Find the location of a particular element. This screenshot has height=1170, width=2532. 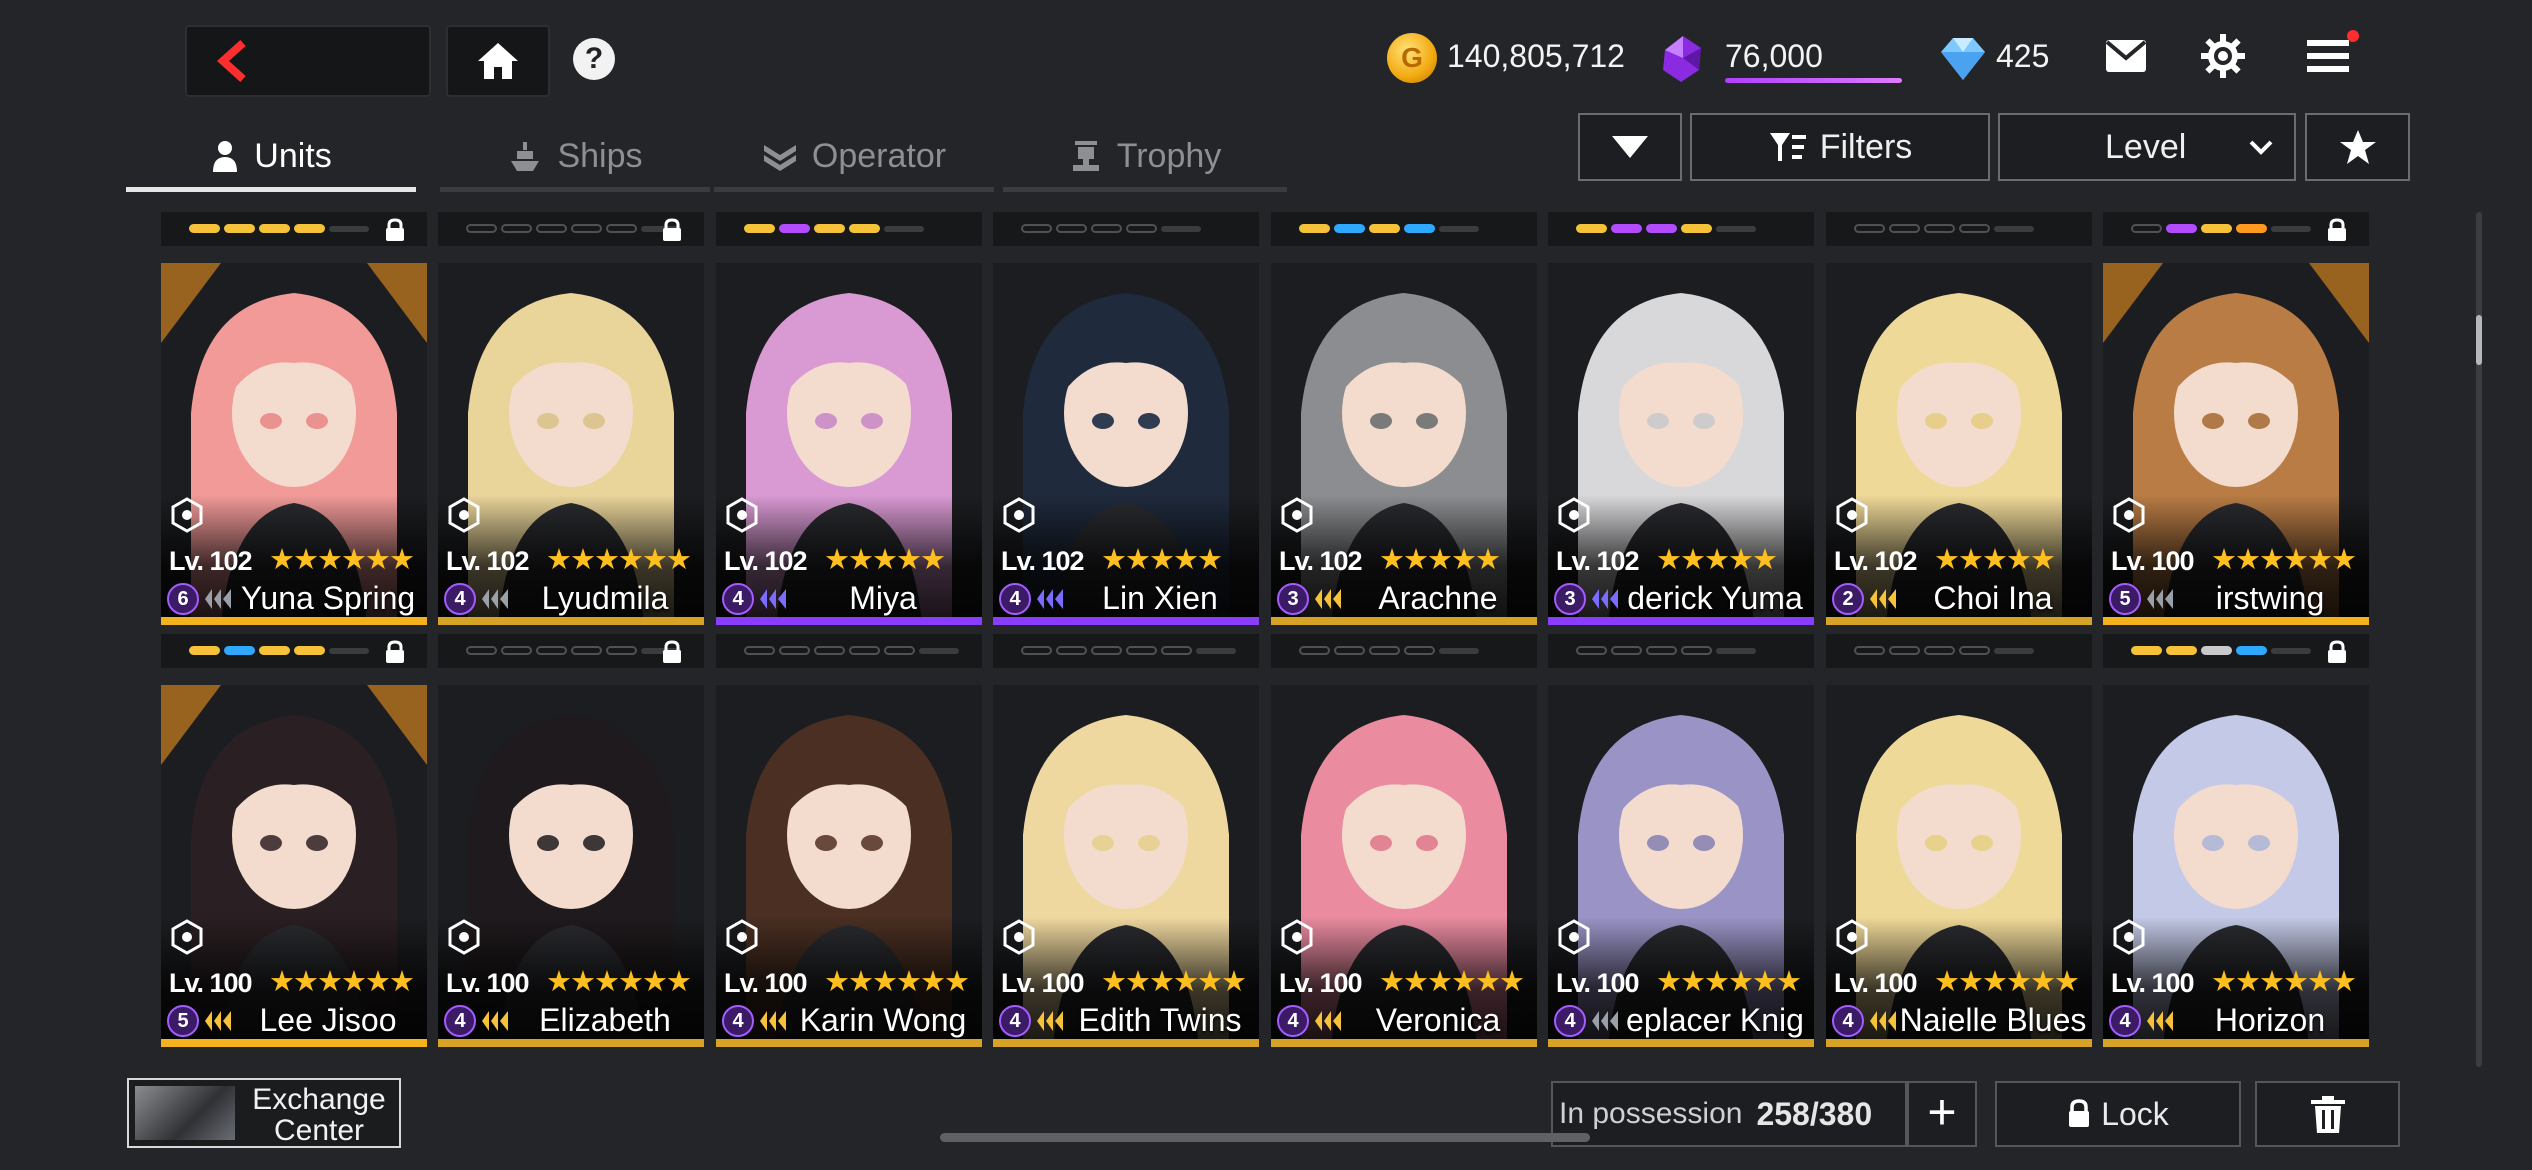

crystal-progress-bar is located at coordinates (1813, 80).